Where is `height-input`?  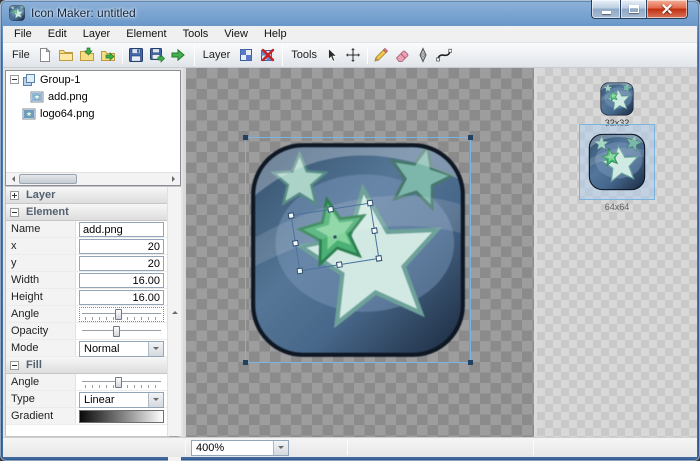 height-input is located at coordinates (121, 297).